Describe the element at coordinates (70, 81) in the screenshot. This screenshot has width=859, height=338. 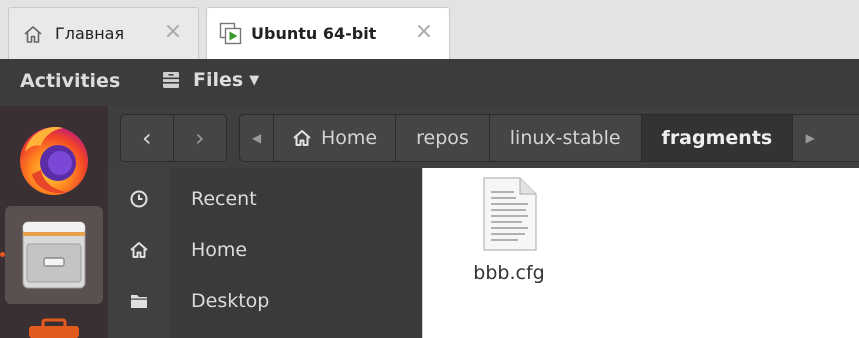
I see `activities-button: Activities` at that location.